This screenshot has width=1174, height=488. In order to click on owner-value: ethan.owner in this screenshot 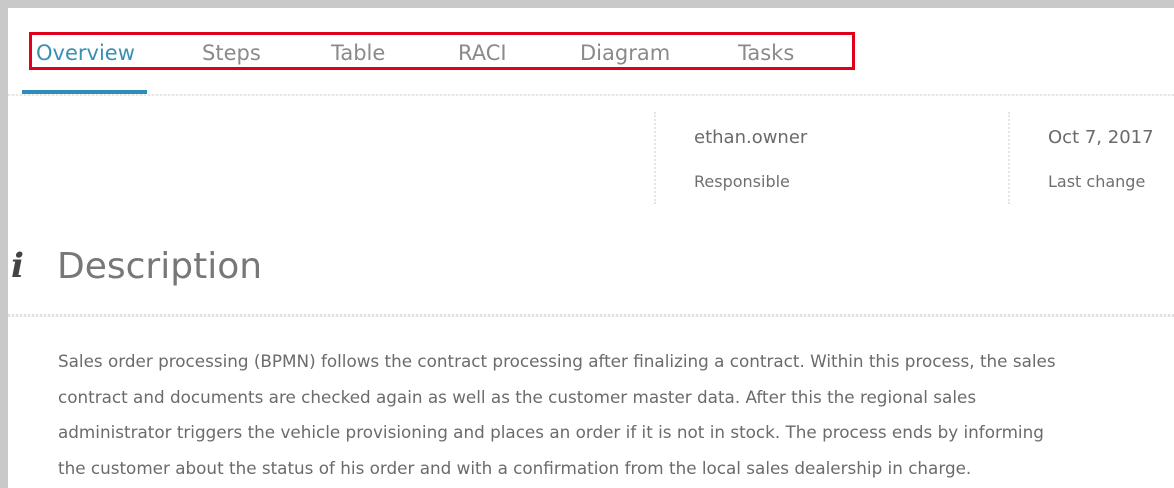, I will do `click(751, 137)`.